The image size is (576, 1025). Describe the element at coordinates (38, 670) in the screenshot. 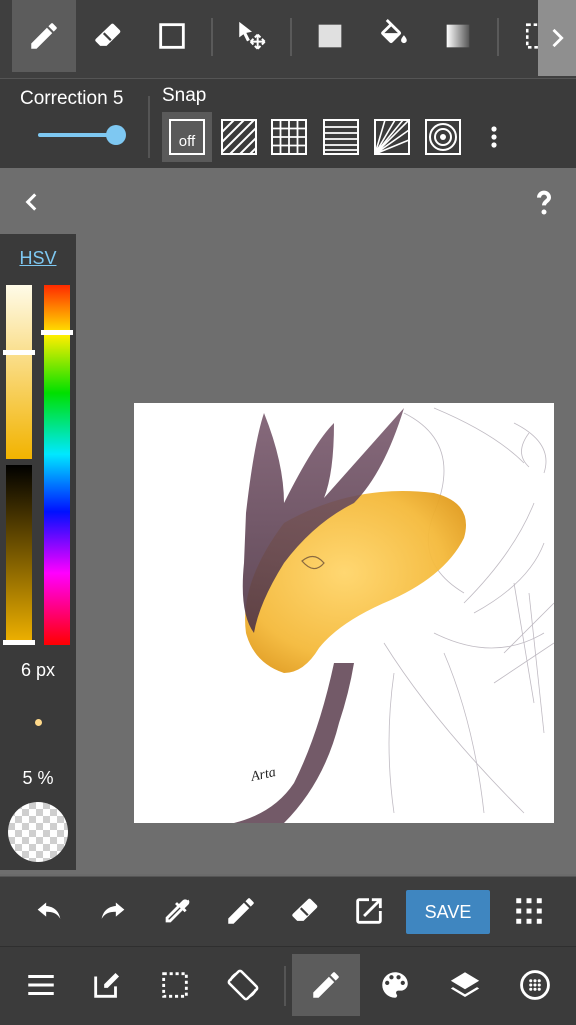

I see `brush-size-value: 6 px` at that location.